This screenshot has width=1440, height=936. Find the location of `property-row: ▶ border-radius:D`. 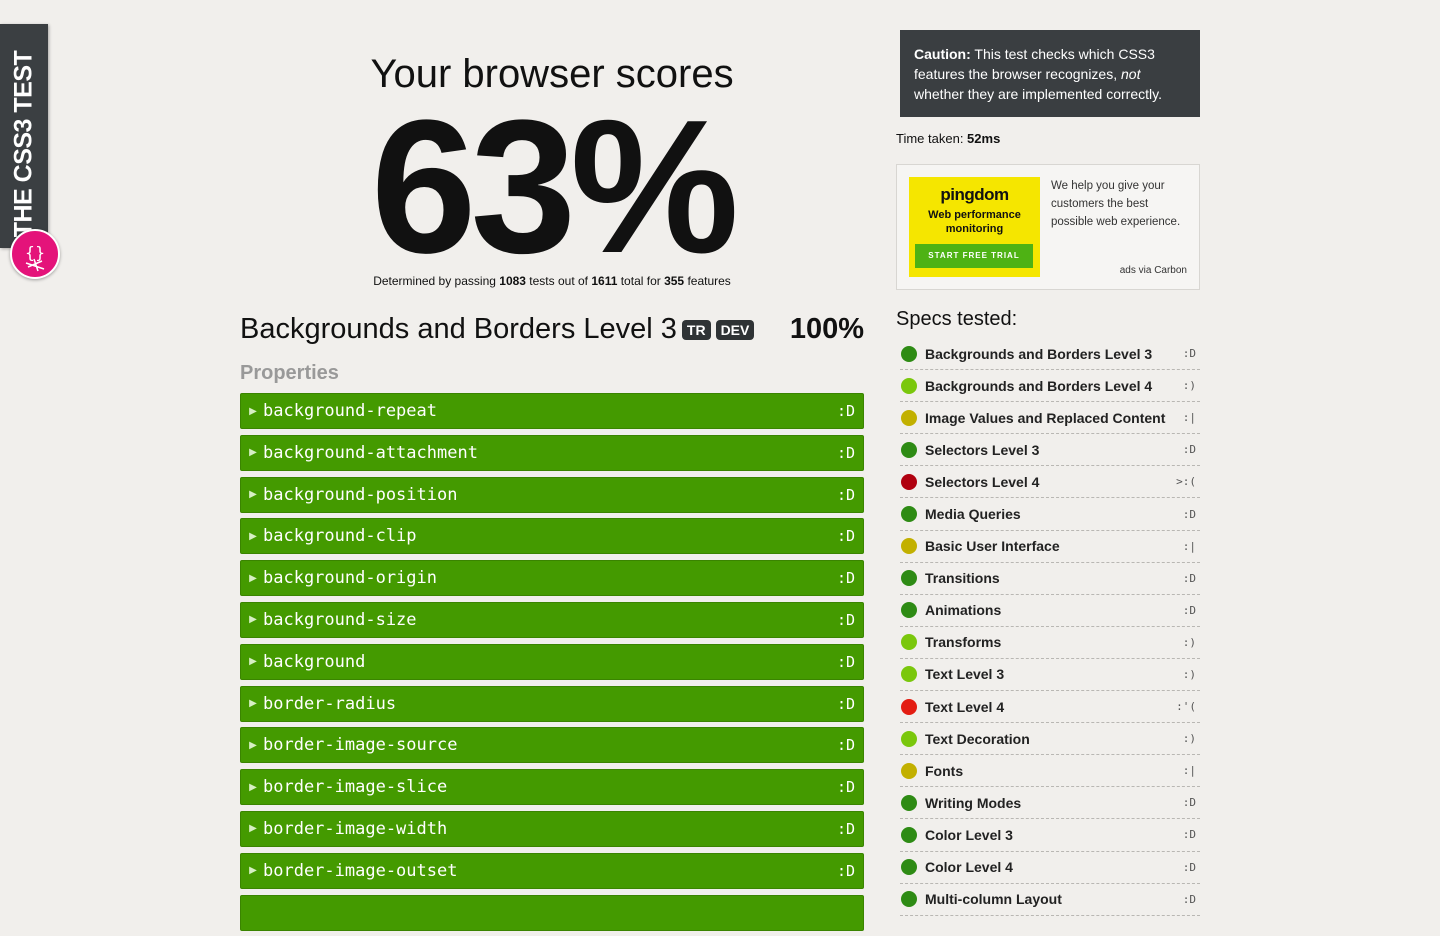

property-row: ▶ border-radius:D is located at coordinates (552, 703).